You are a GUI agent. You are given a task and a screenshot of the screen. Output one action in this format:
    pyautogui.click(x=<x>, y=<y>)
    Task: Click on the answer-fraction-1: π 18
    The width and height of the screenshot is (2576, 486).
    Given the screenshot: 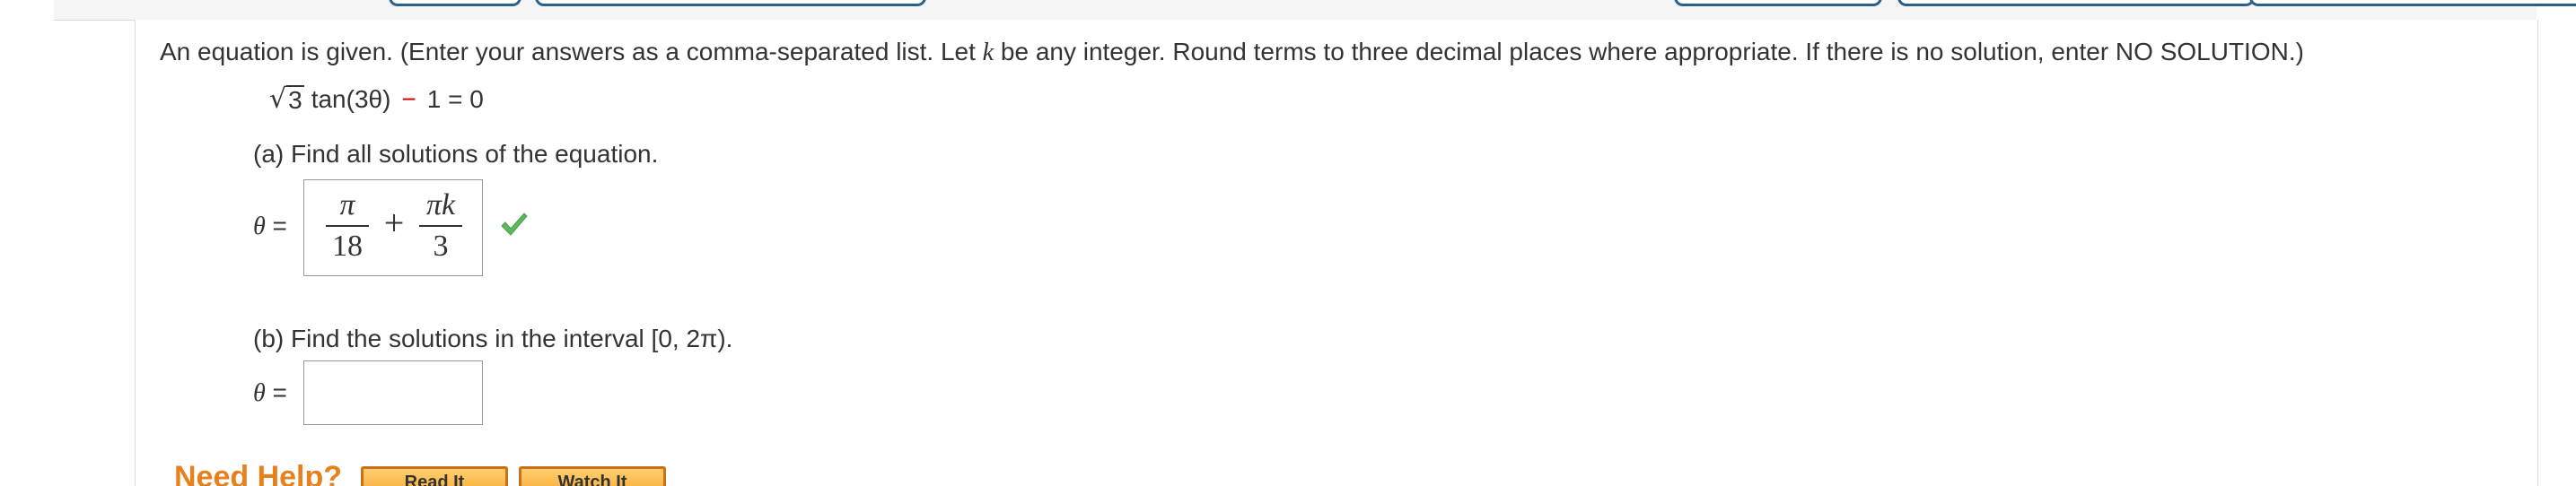 What is the action you would take?
    pyautogui.click(x=347, y=226)
    